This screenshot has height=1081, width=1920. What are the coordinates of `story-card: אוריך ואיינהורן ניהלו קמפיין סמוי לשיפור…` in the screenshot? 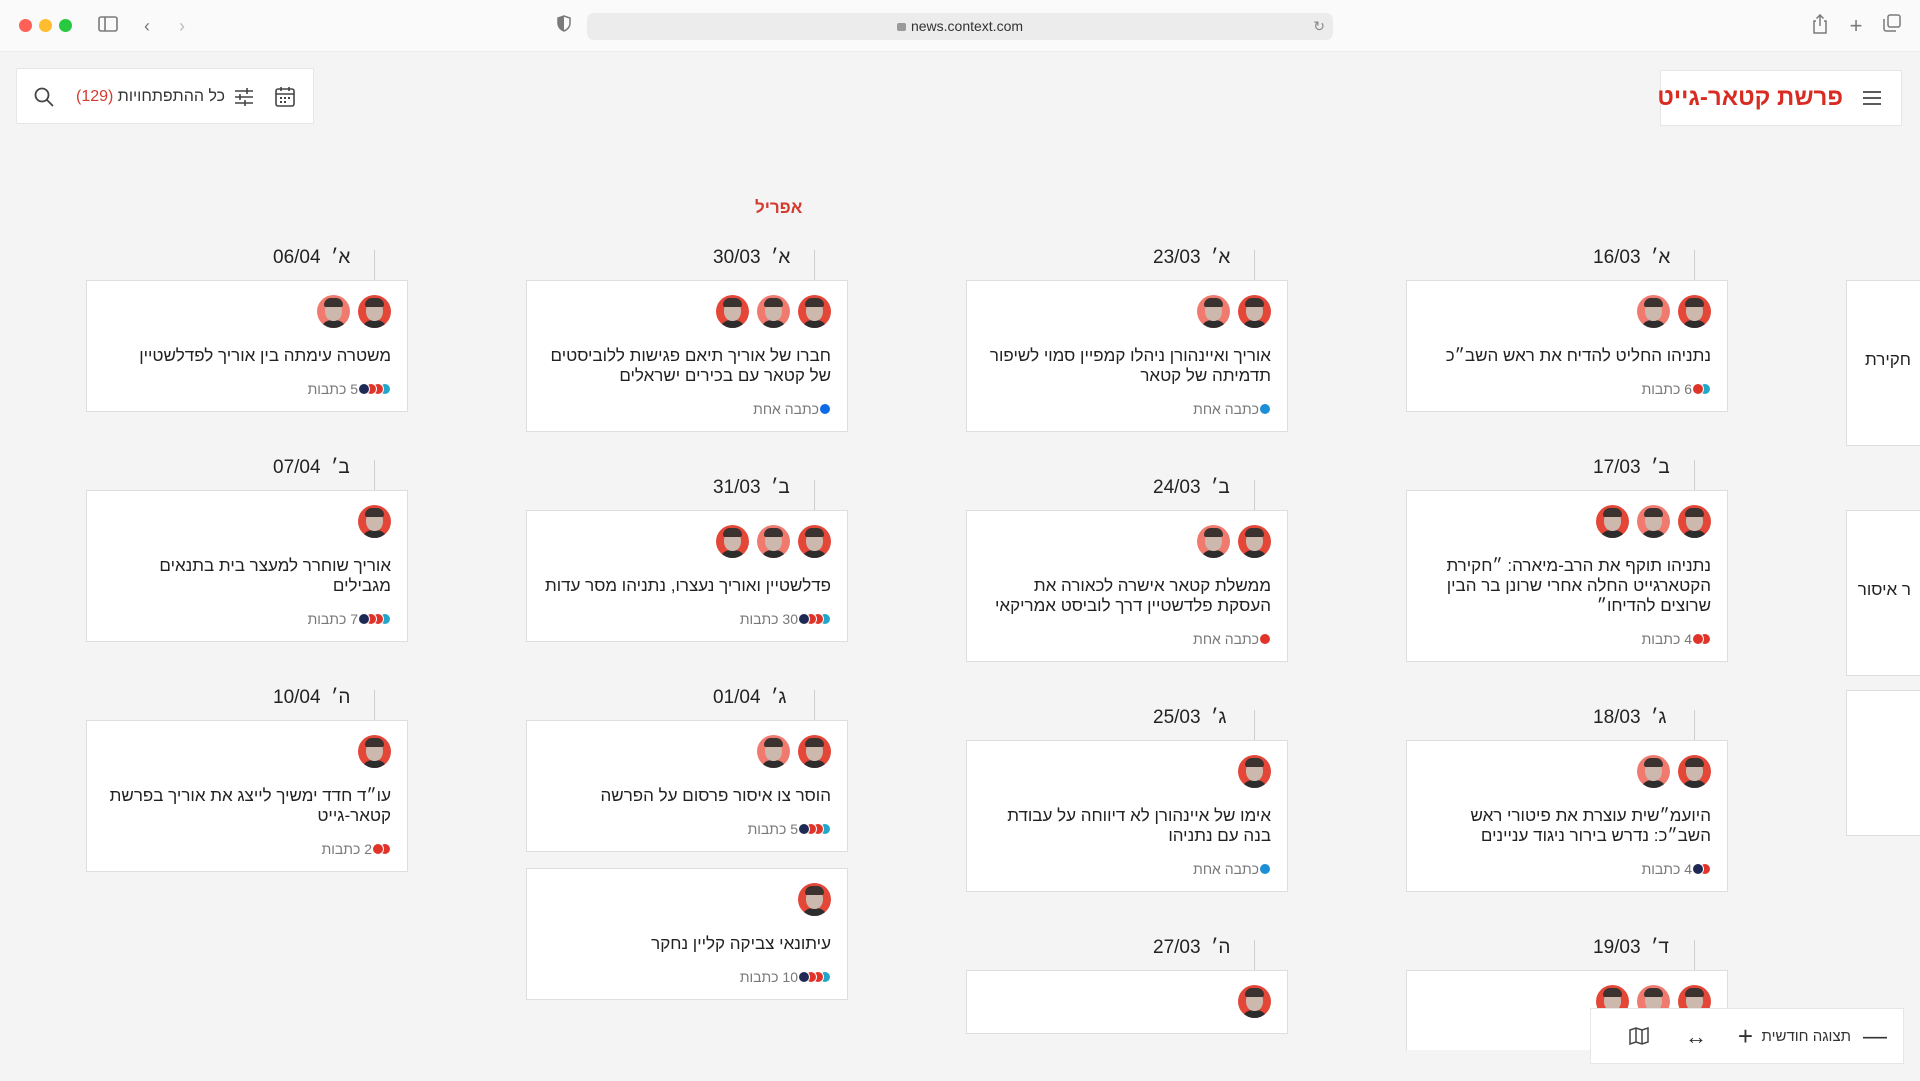 It's located at (1127, 356).